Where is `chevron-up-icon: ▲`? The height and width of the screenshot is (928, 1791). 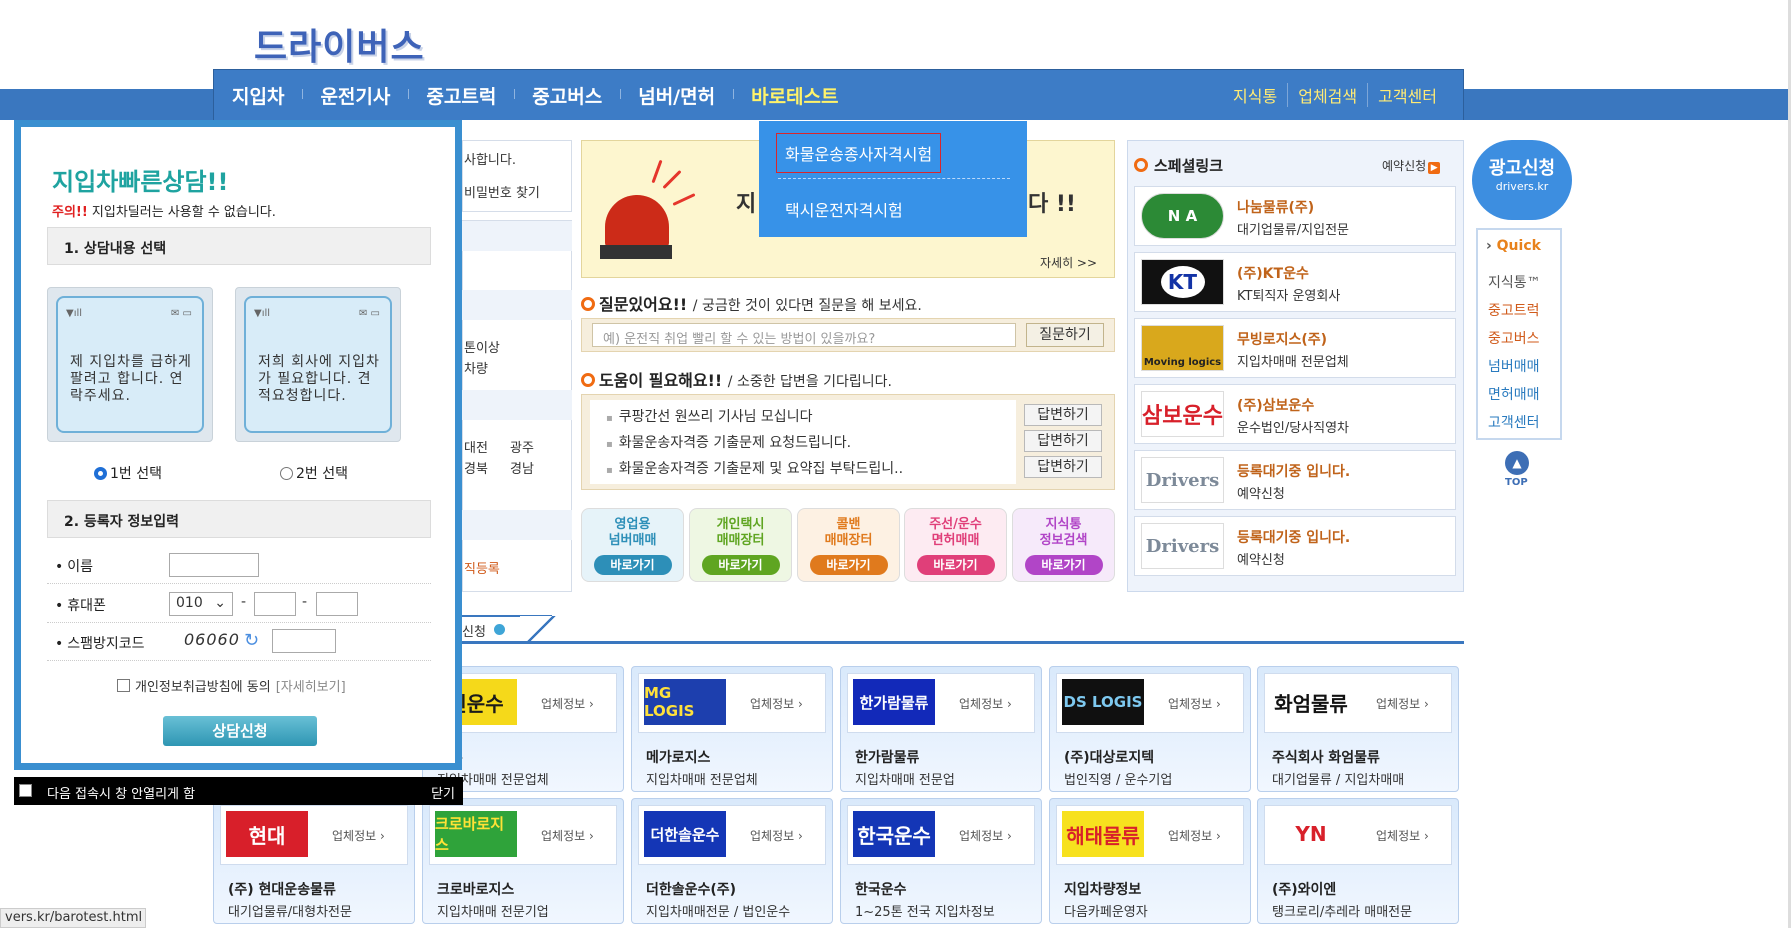 chevron-up-icon: ▲ is located at coordinates (1517, 463).